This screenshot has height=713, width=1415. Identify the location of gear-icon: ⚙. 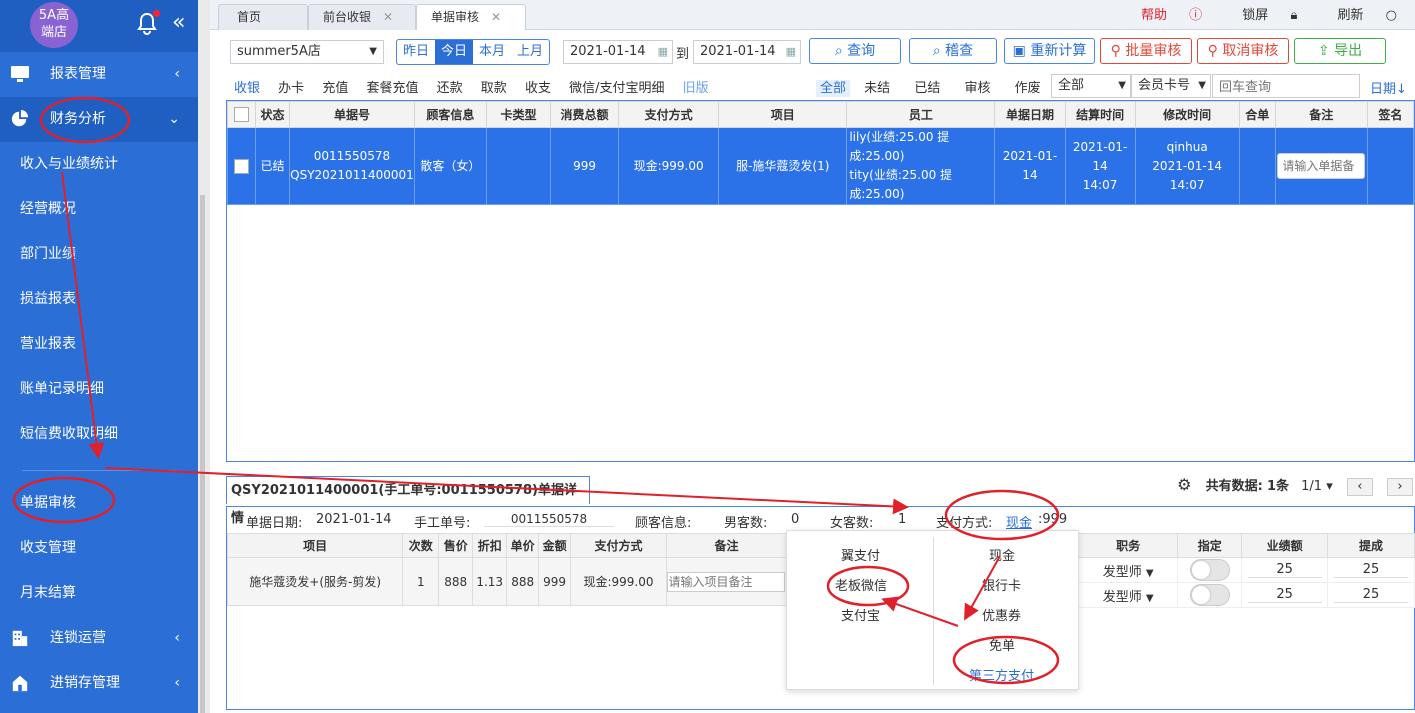
(1184, 484).